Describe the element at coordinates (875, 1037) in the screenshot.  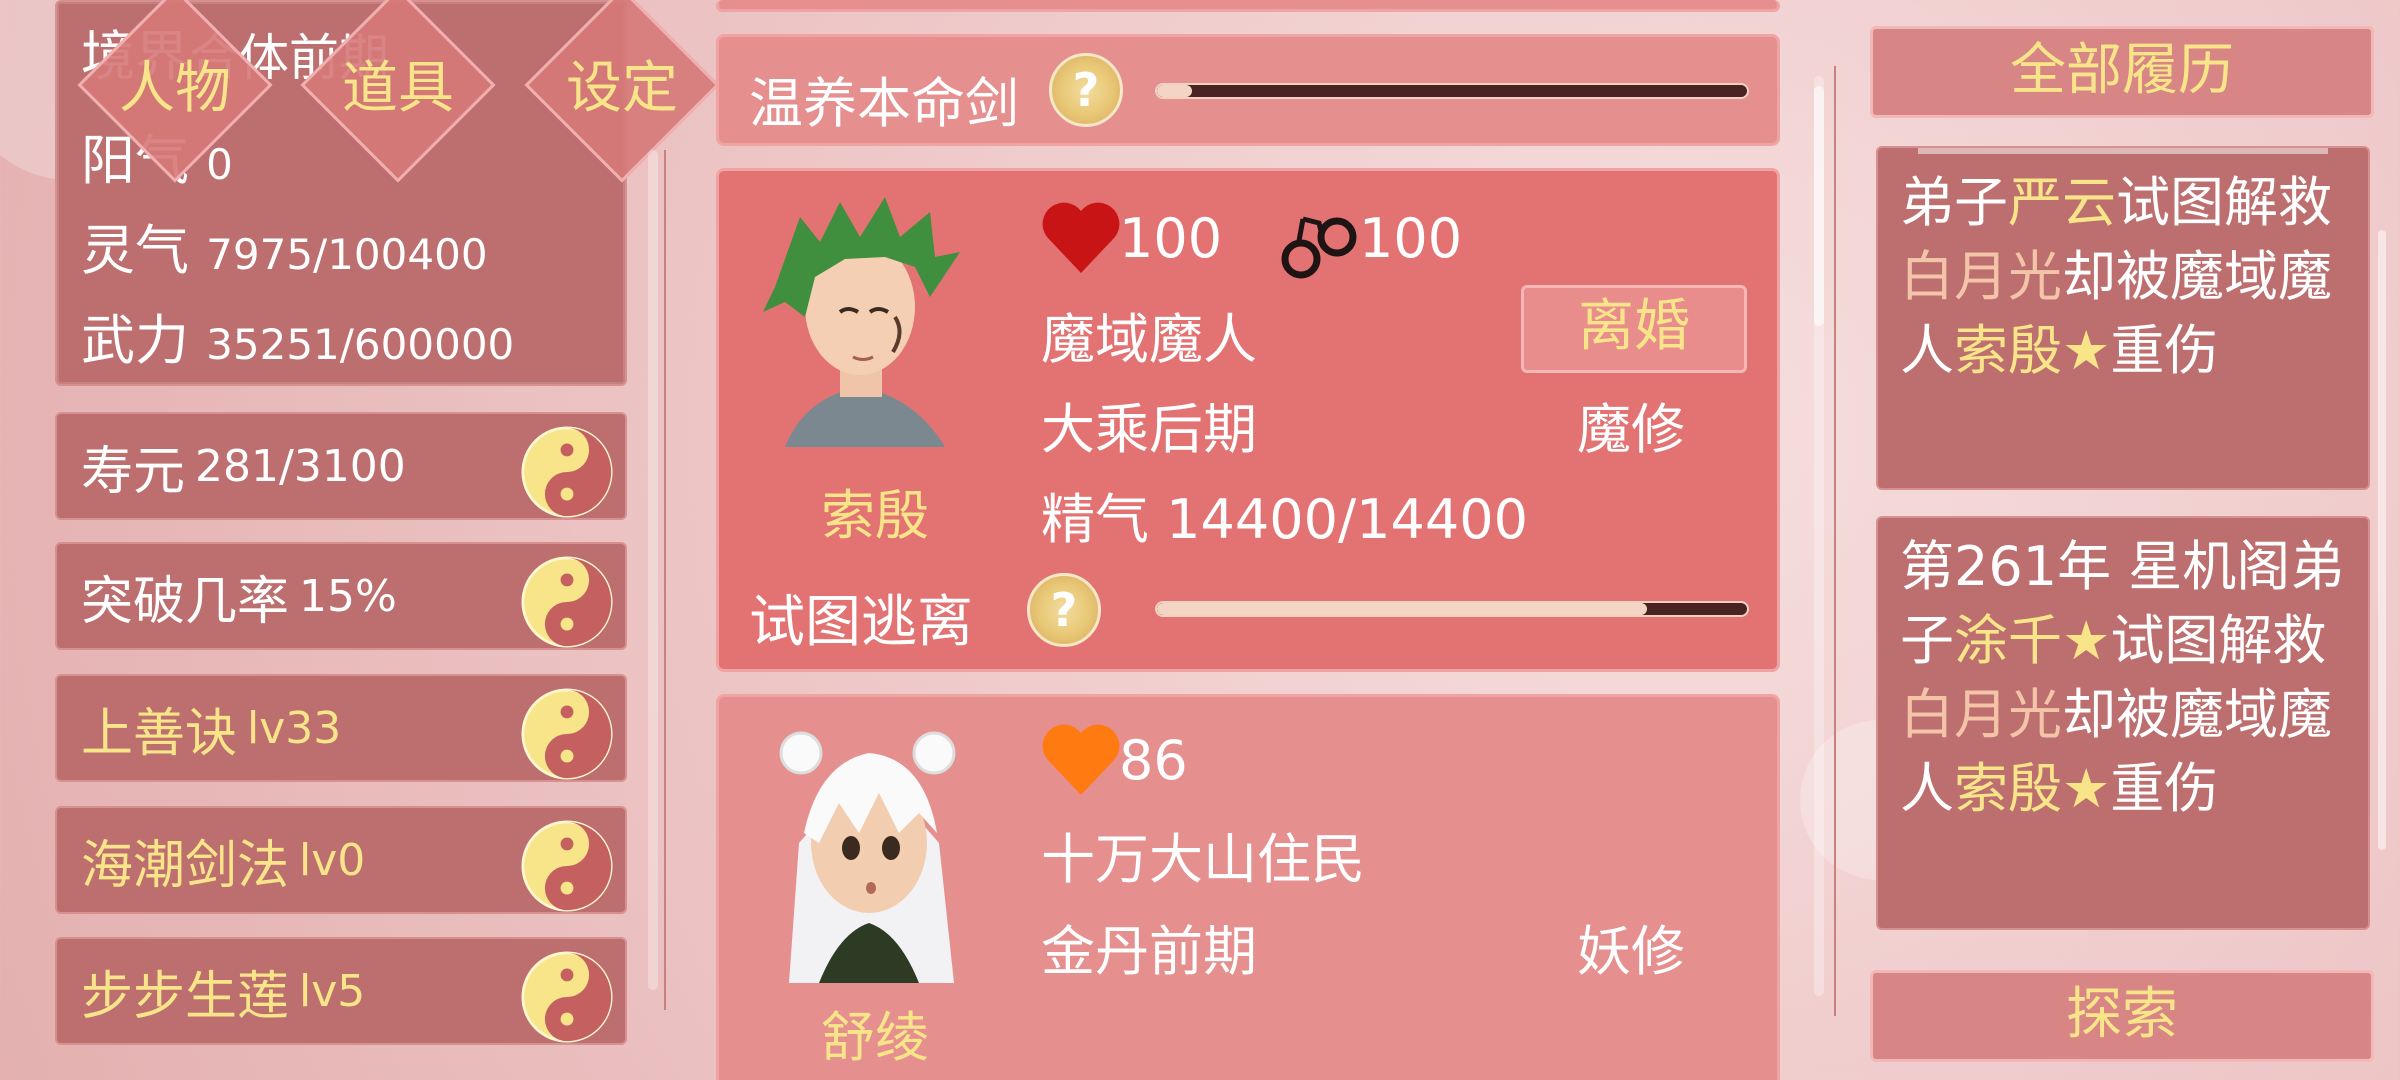
I see `character-name: 舒绫` at that location.